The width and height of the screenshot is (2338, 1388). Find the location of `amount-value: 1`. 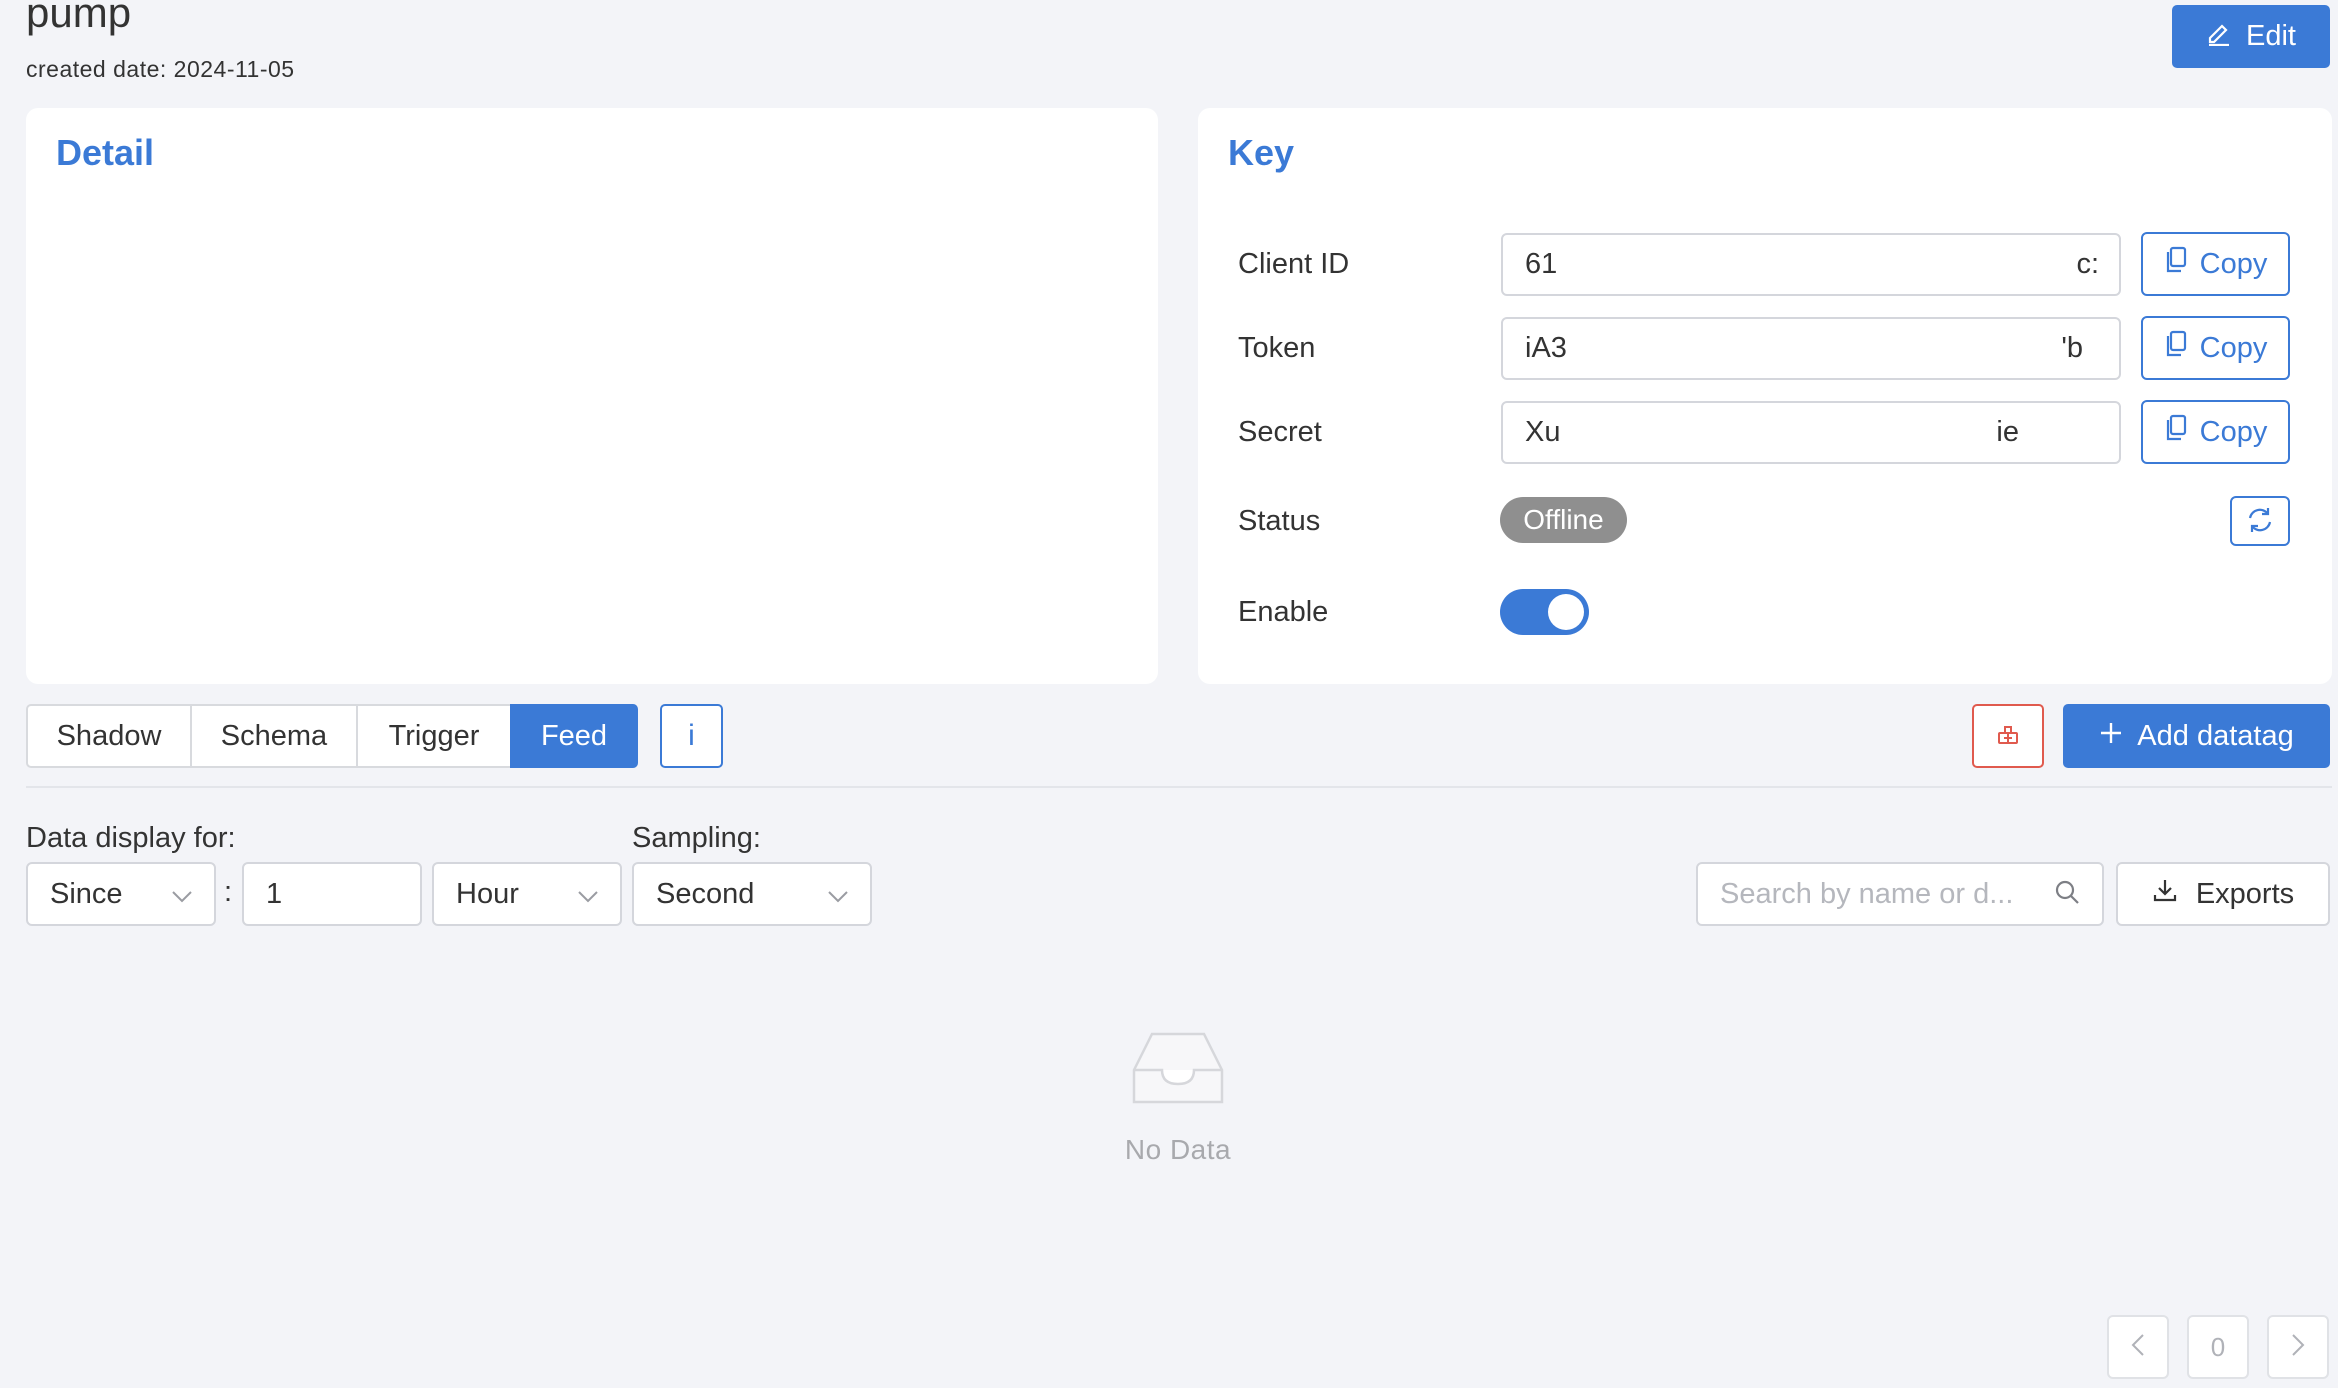

amount-value: 1 is located at coordinates (274, 893).